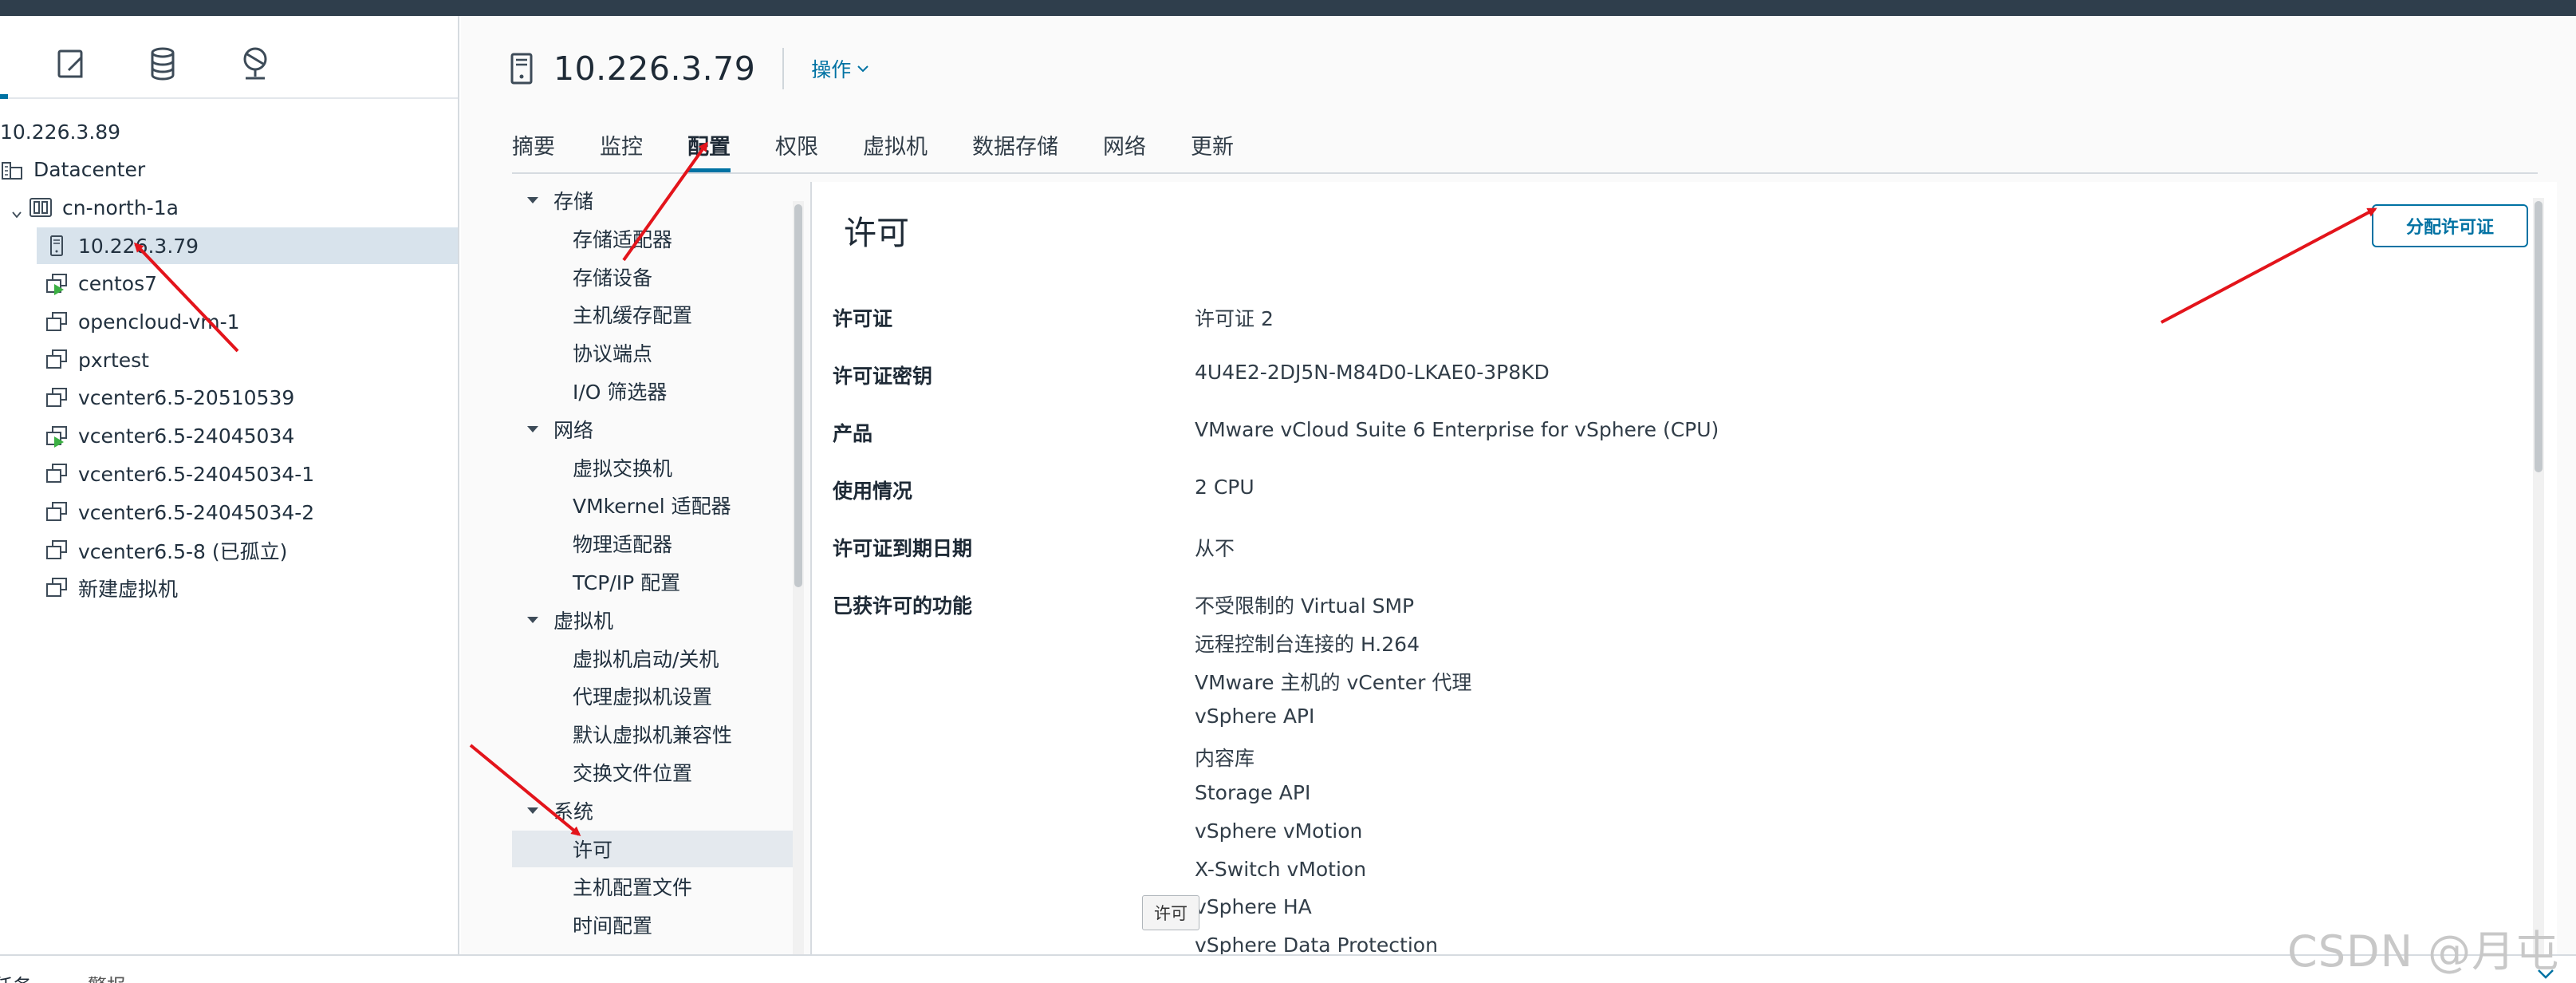 The width and height of the screenshot is (2576, 983). I want to click on tree-node-label: 10.226.3.89, so click(60, 132).